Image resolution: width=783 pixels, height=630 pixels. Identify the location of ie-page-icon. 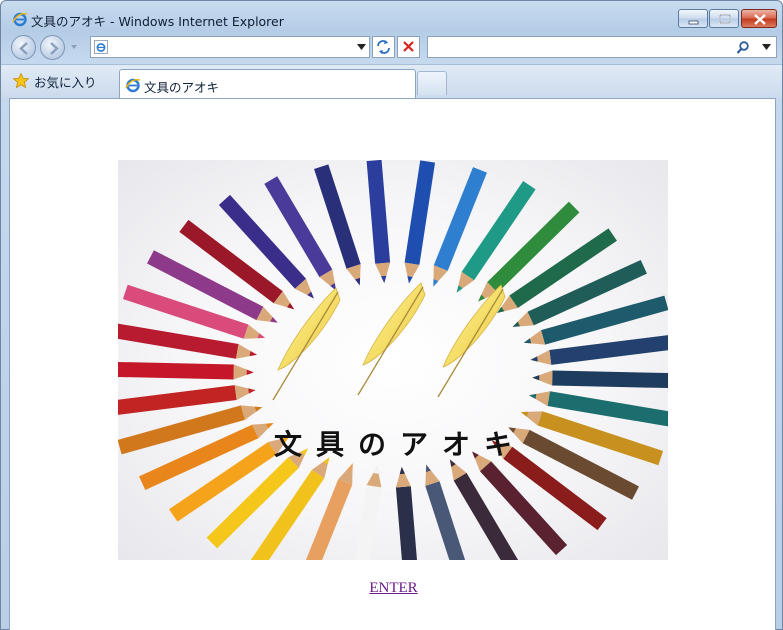
(133, 85).